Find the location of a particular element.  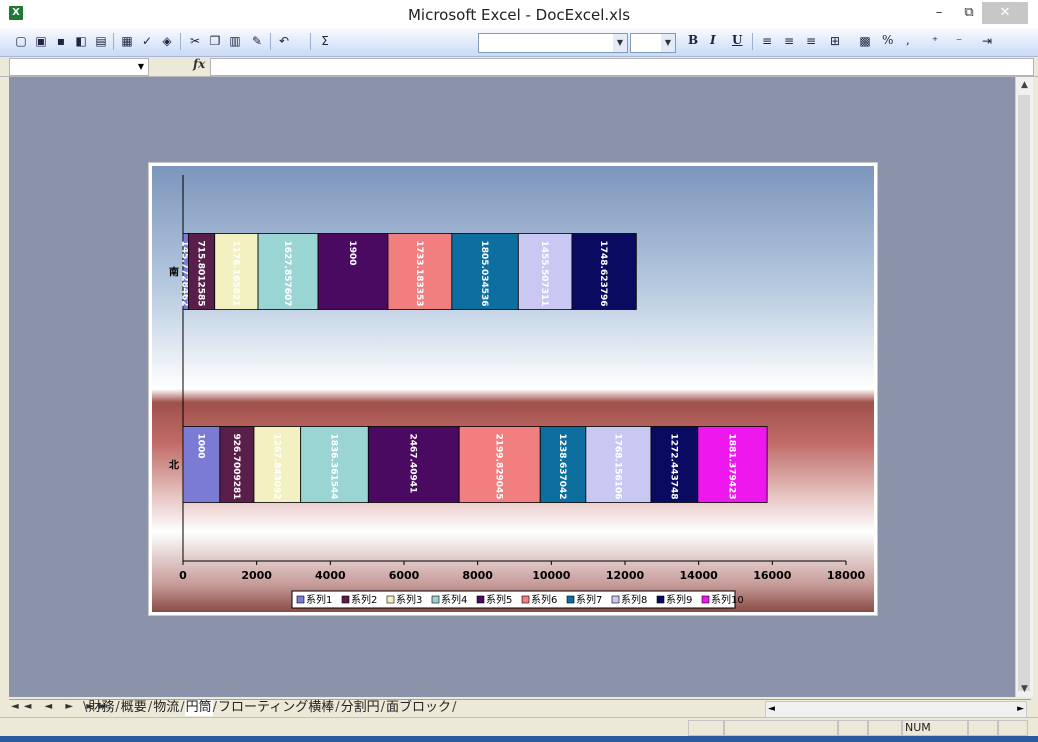

title-bar: X Microsoft Excel - DocExcel.xls – ⧉ ✕ is located at coordinates (519, 14).